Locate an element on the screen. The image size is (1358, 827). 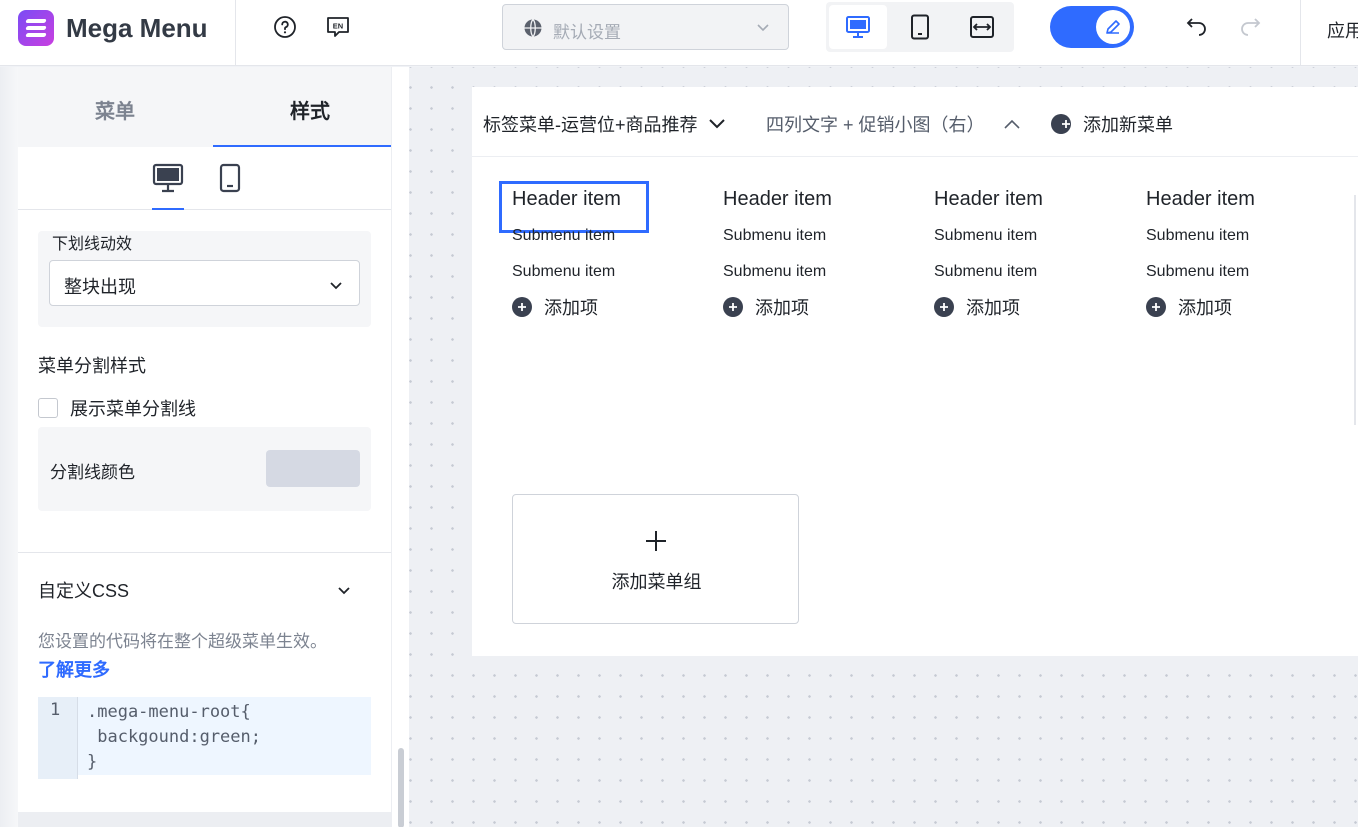
globe-icon is located at coordinates (533, 30).